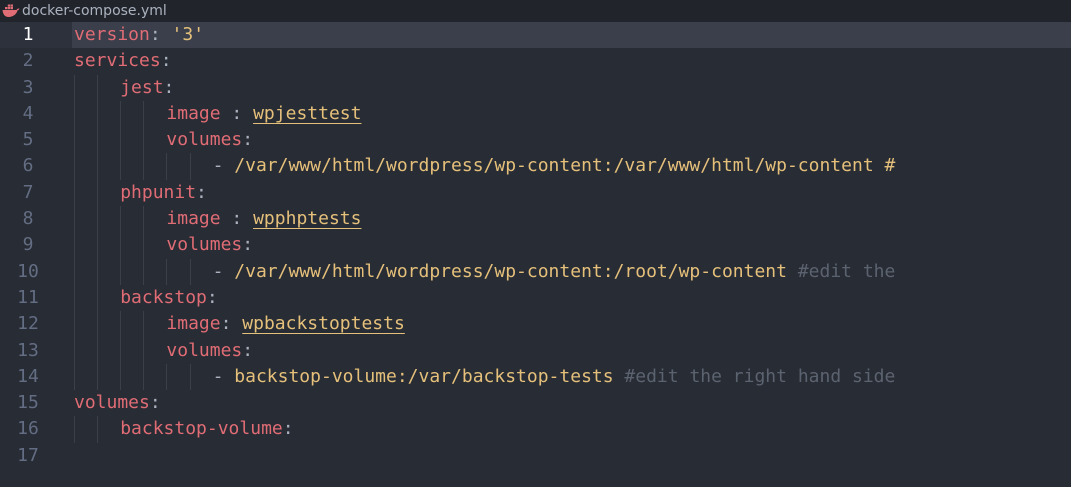  Describe the element at coordinates (28, 376) in the screenshot. I see `line-number: 14` at that location.